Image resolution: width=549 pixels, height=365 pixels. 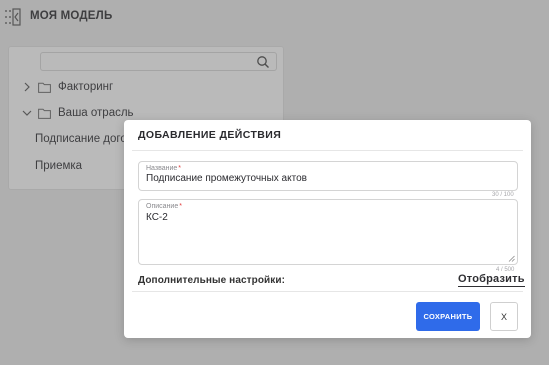 What do you see at coordinates (491, 280) in the screenshot?
I see `show-settings-link: Отобразить` at bounding box center [491, 280].